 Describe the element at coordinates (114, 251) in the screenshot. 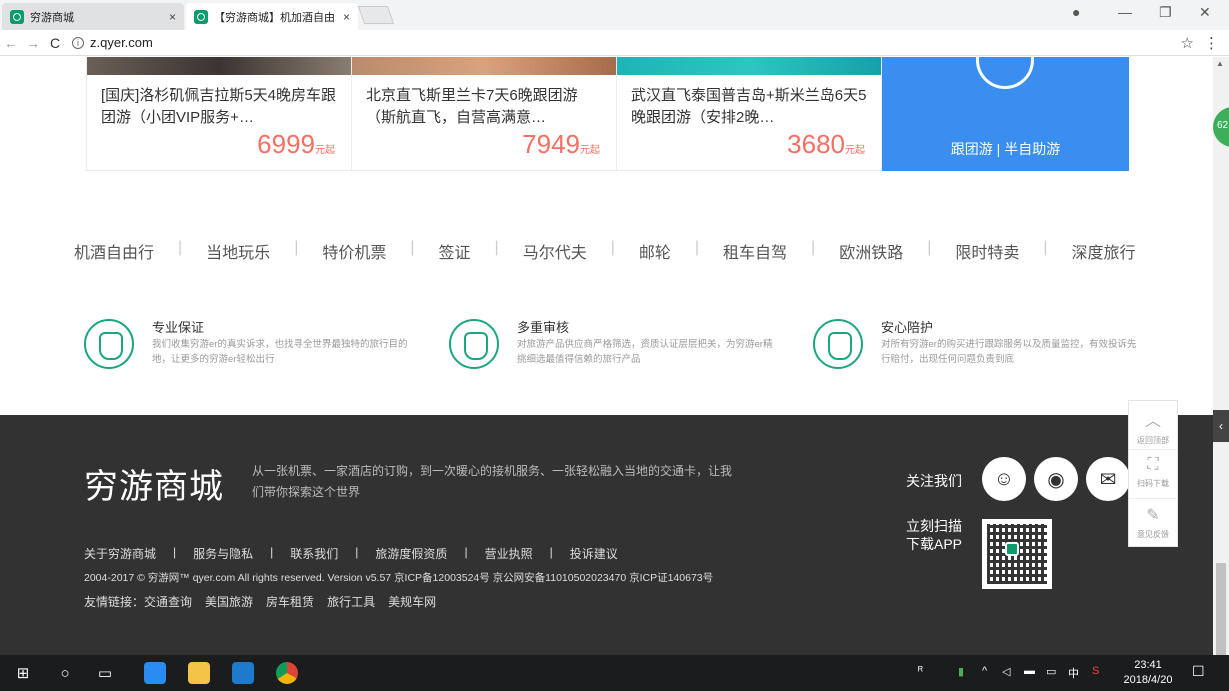

I see `category-link: 机酒自由行` at that location.